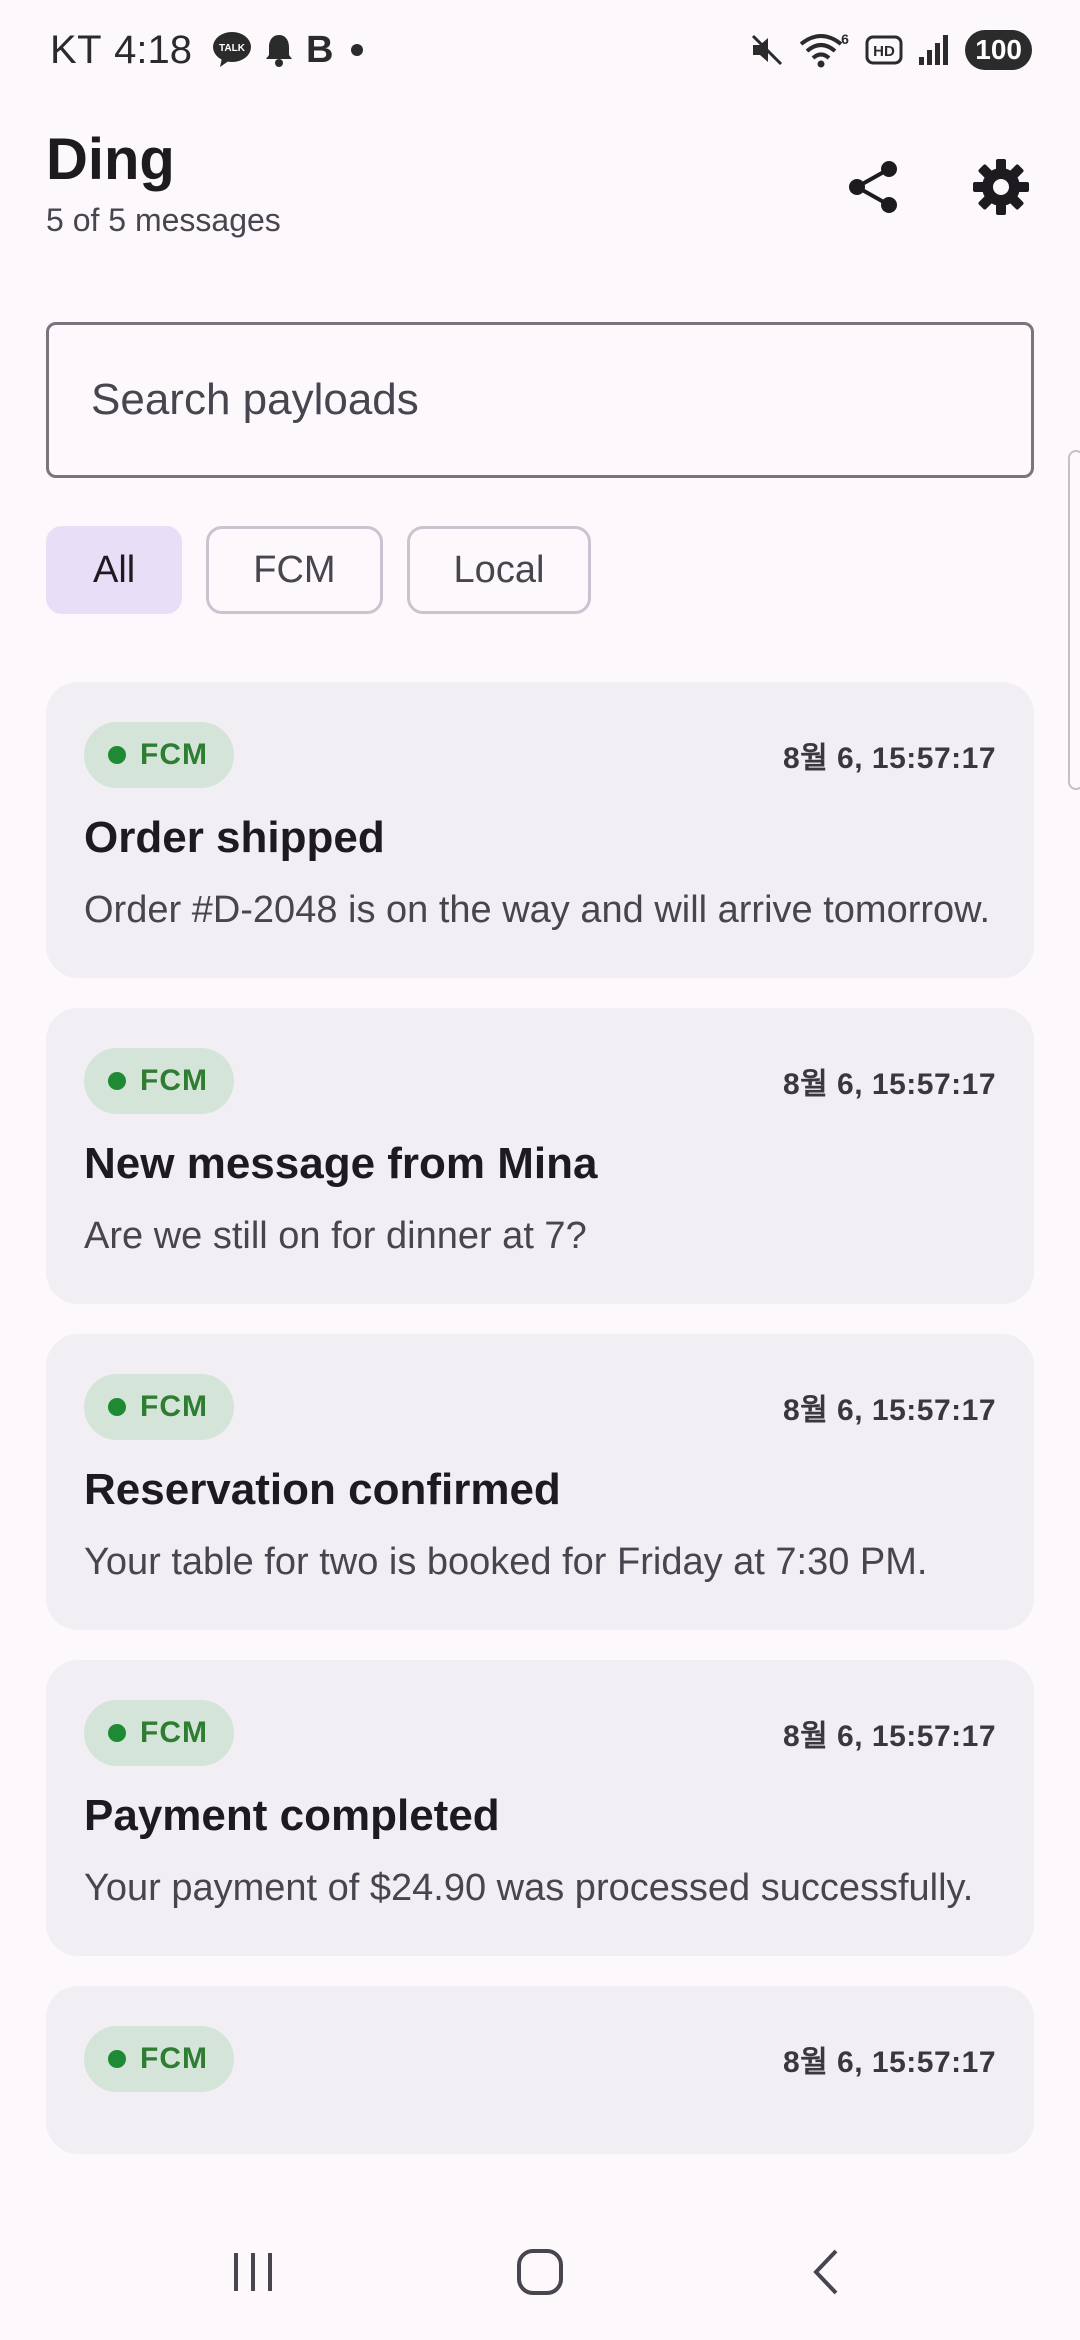  I want to click on svg-text: HD, so click(884, 51).